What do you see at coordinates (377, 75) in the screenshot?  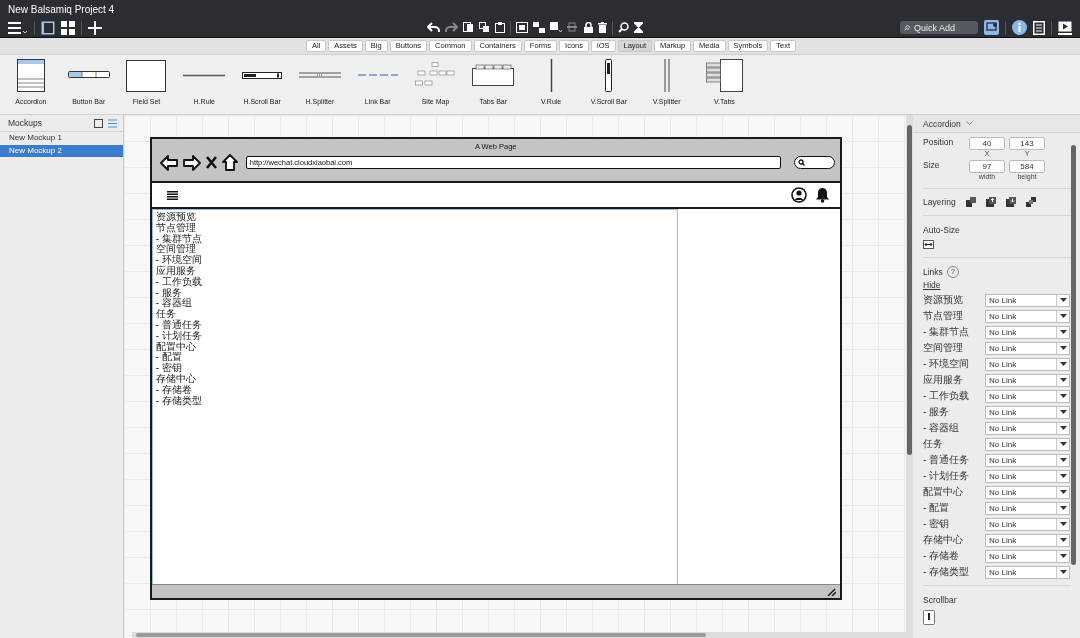 I see `link-bar-thumbnail-icon` at bounding box center [377, 75].